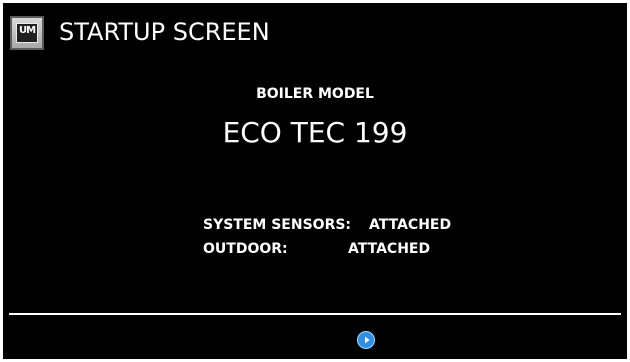  What do you see at coordinates (315, 94) in the screenshot?
I see `boiler-model-label: BOILER MODEL` at bounding box center [315, 94].